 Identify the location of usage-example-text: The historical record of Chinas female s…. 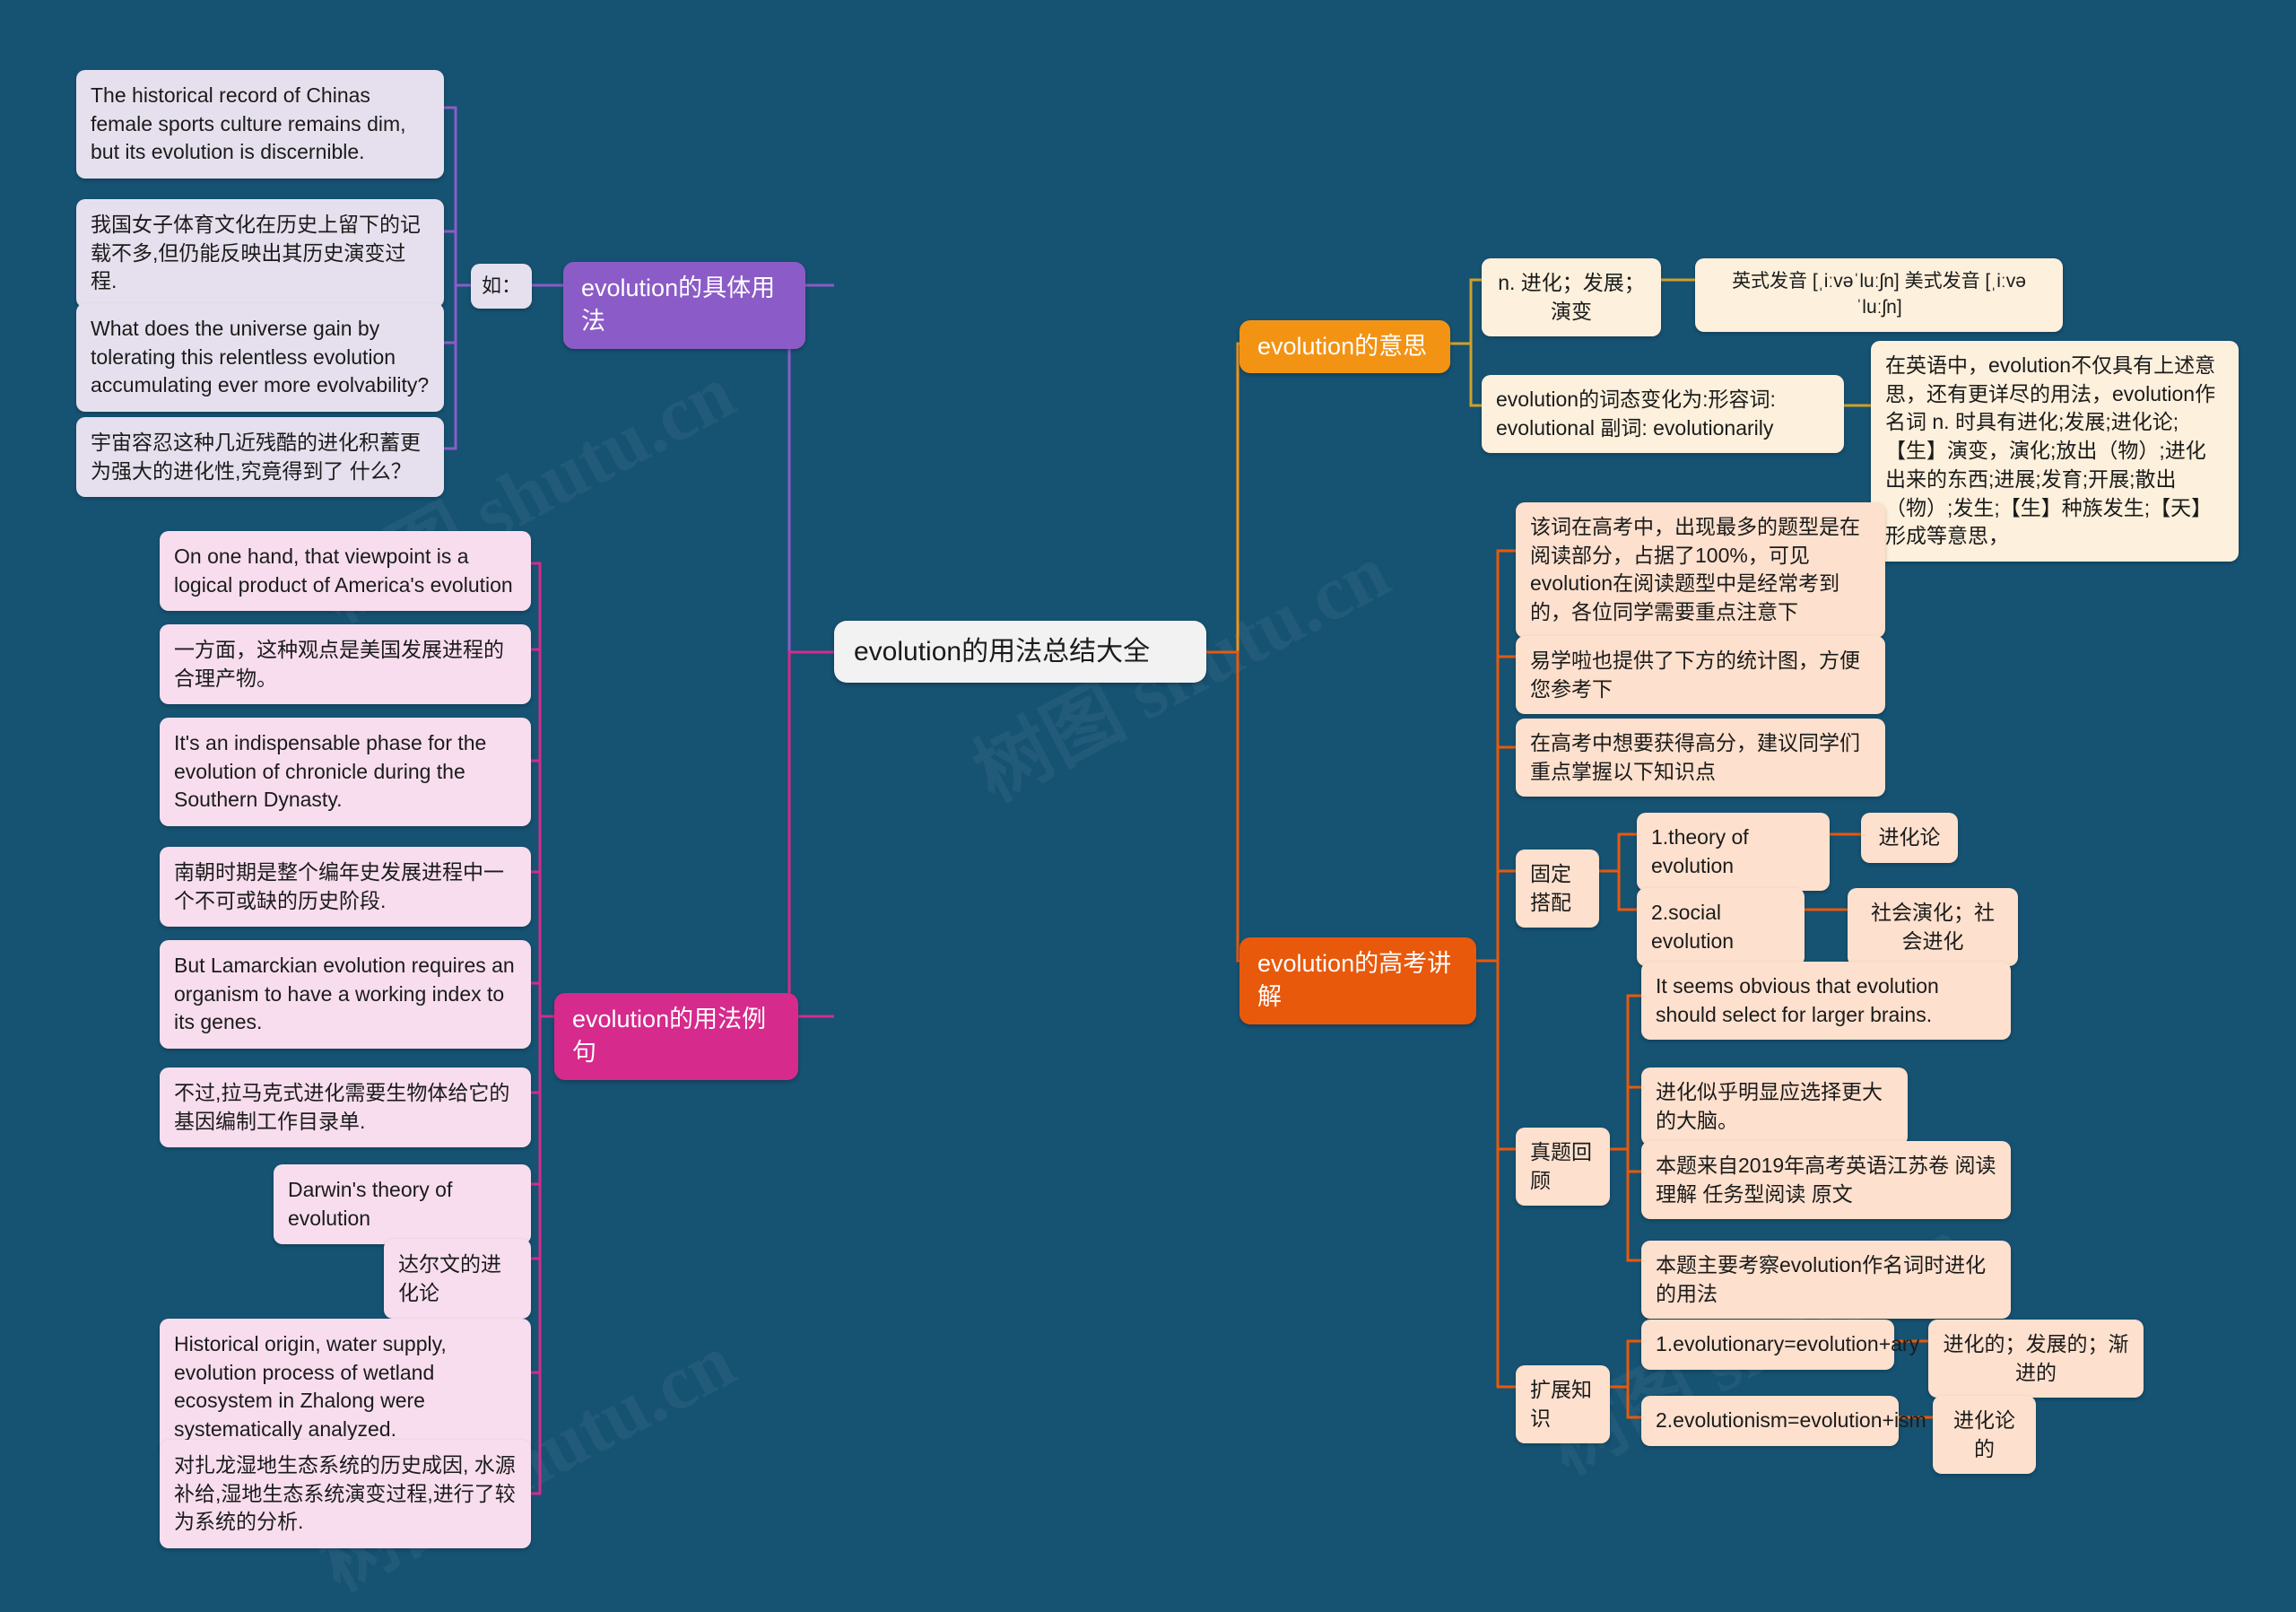
(248, 124).